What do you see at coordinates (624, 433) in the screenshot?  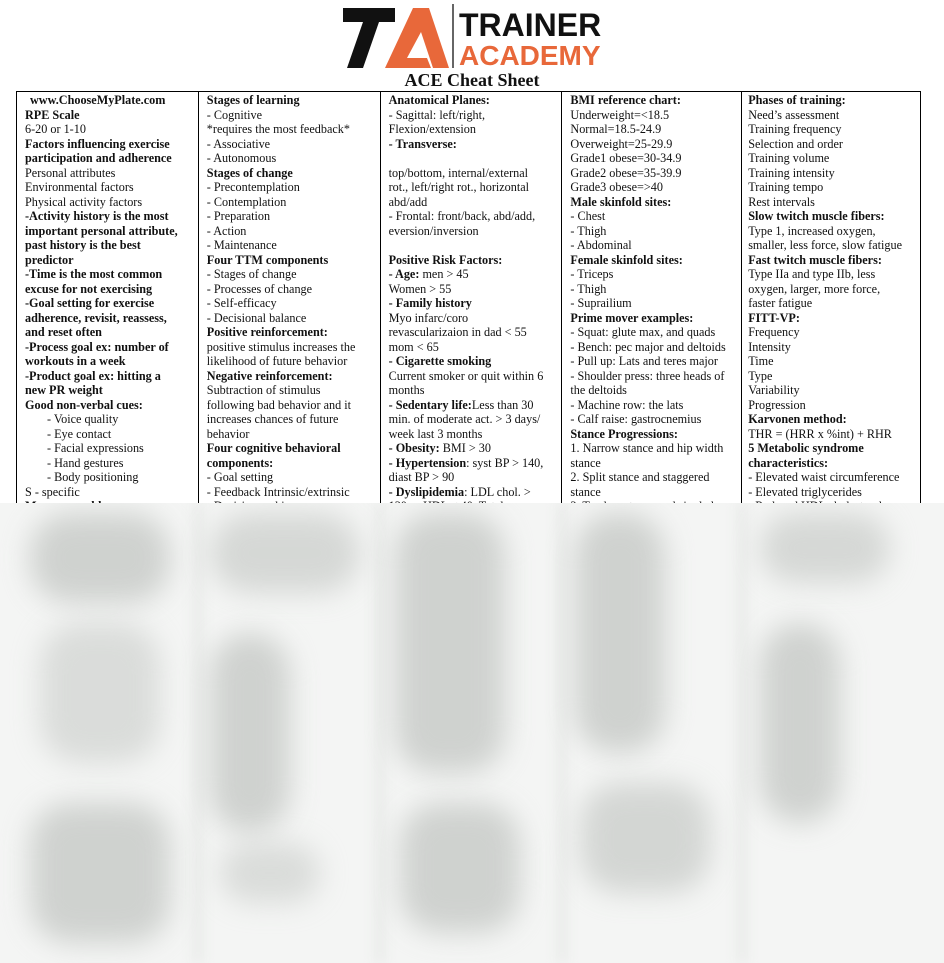 I see `section-heading: Stance Progressions:` at bounding box center [624, 433].